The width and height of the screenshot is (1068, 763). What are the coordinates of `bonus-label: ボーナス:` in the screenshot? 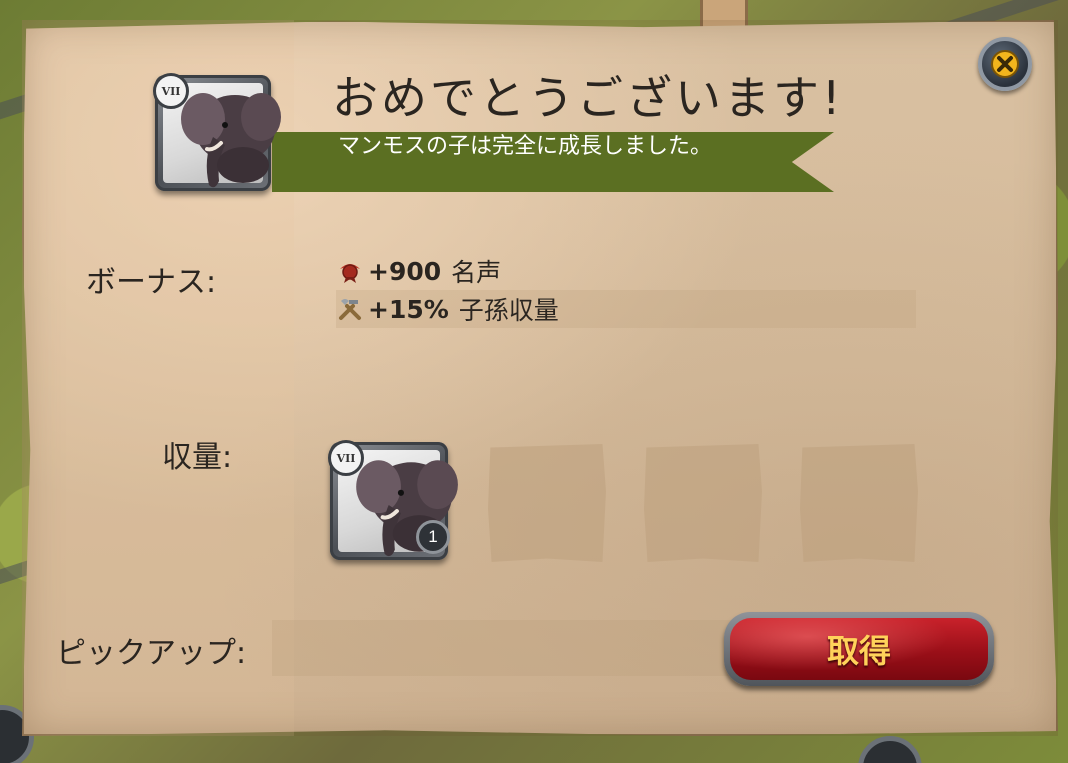 It's located at (151, 282).